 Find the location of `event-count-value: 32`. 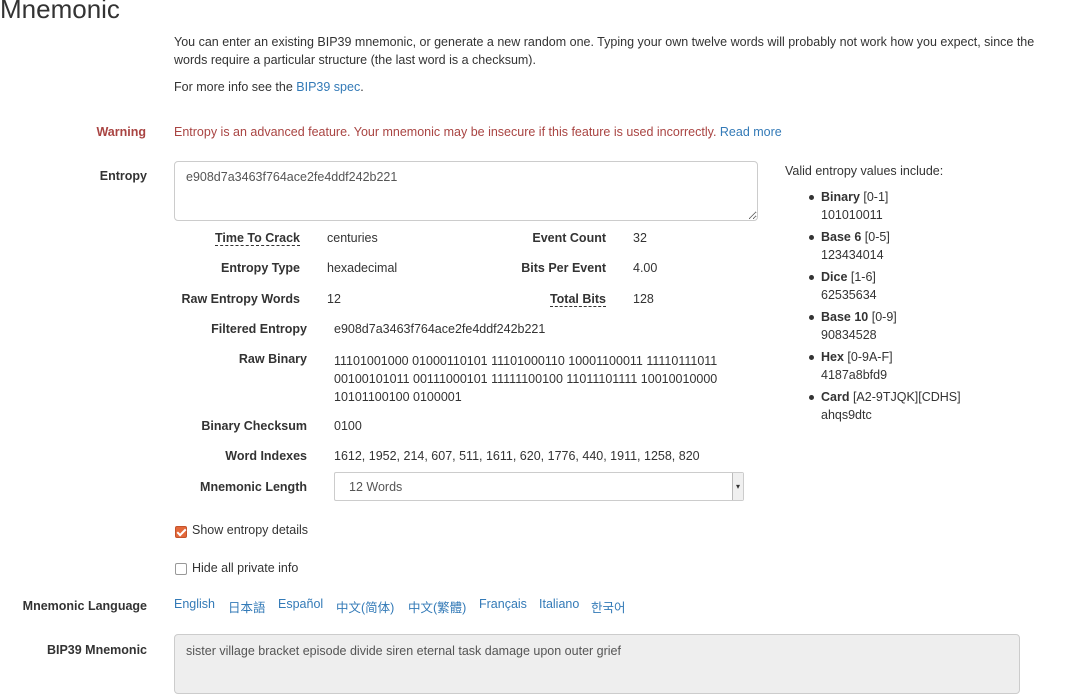

event-count-value: 32 is located at coordinates (640, 238).